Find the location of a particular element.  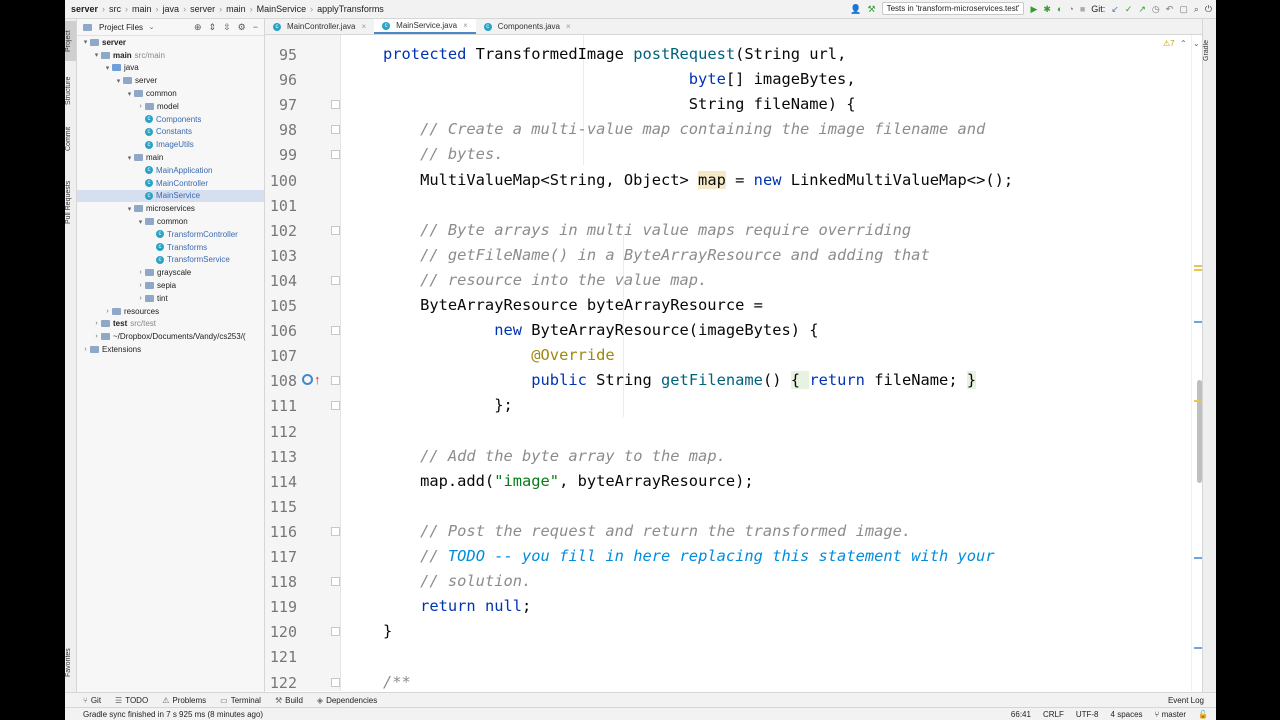

line-number: 102 is located at coordinates (281, 231).